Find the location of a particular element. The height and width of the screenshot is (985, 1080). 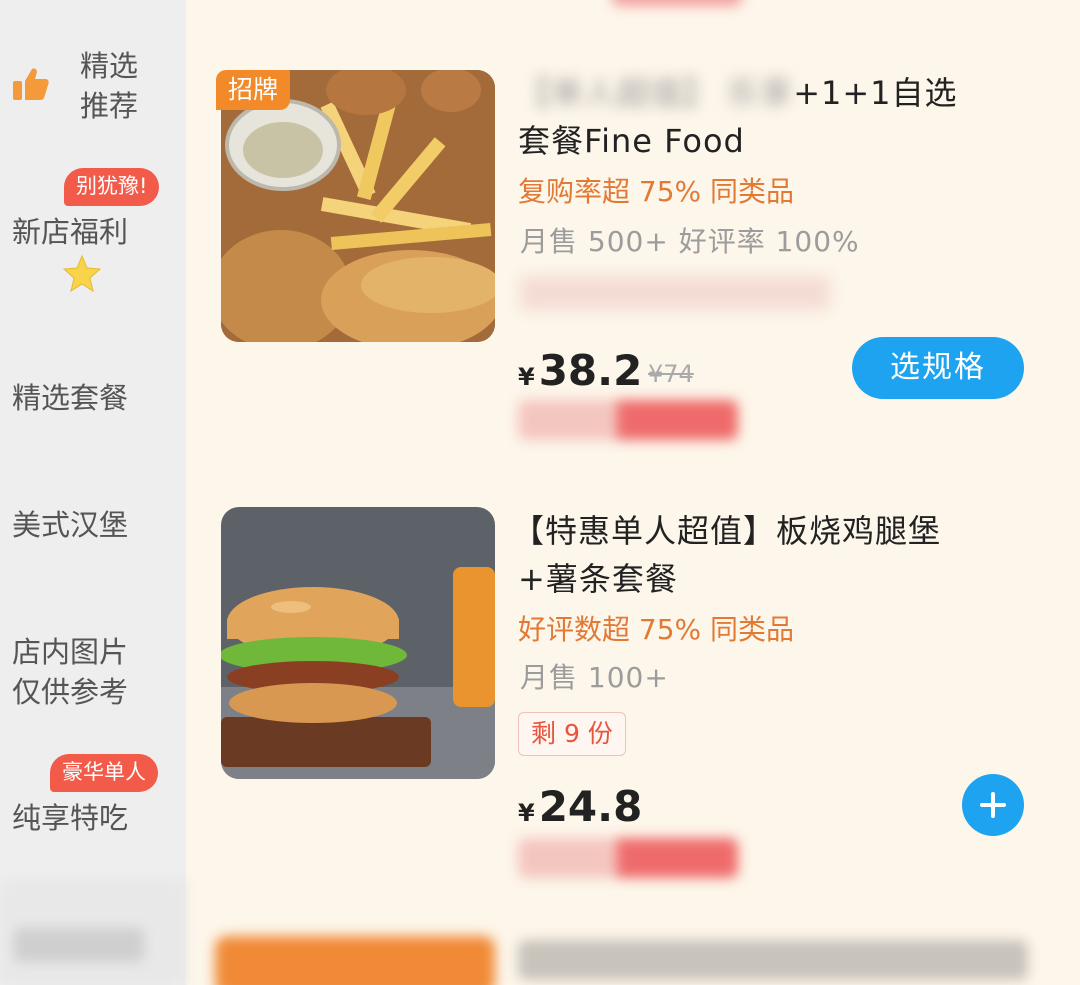

product-highlight: 好评数超 75% 同类品 is located at coordinates (656, 629).